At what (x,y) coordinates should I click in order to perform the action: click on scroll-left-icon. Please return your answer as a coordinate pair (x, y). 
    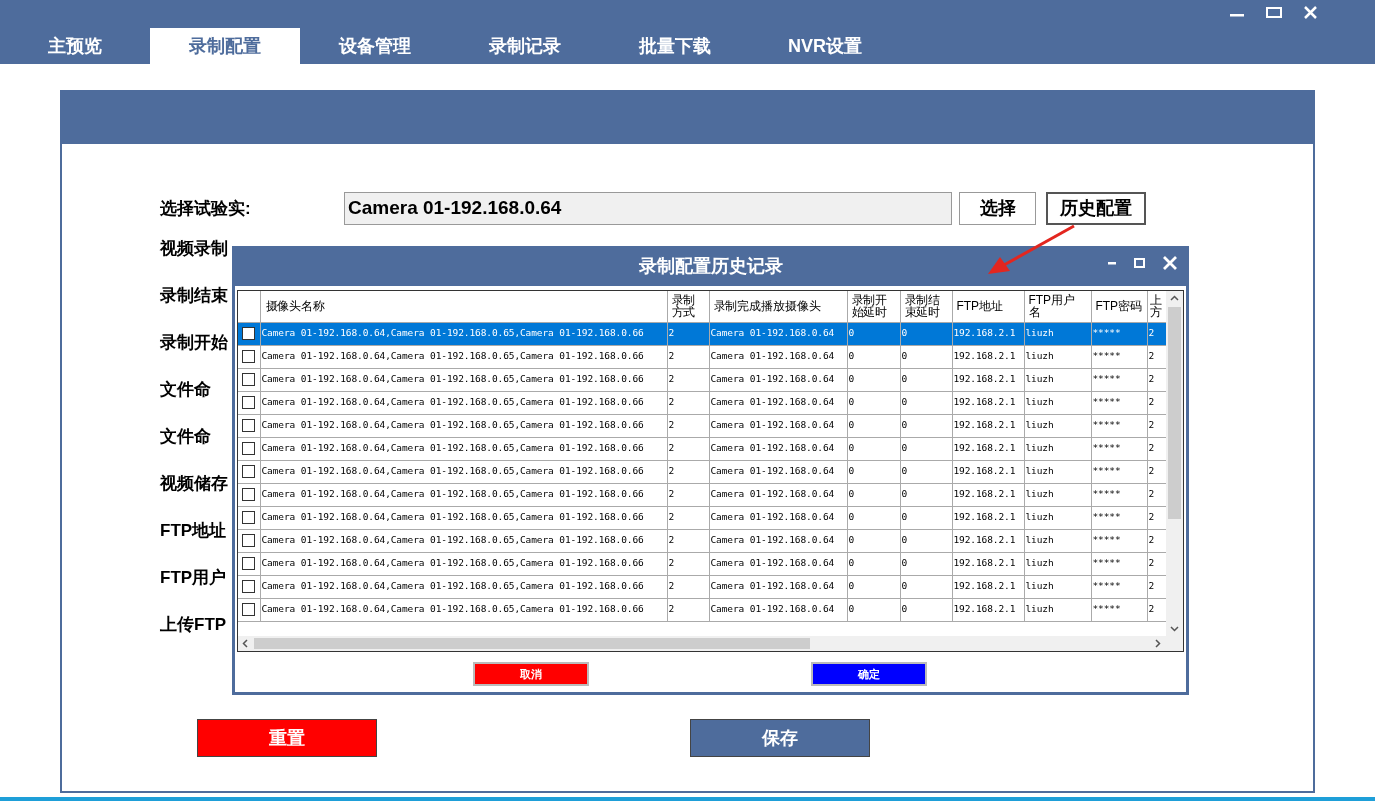
    Looking at the image, I should click on (245, 643).